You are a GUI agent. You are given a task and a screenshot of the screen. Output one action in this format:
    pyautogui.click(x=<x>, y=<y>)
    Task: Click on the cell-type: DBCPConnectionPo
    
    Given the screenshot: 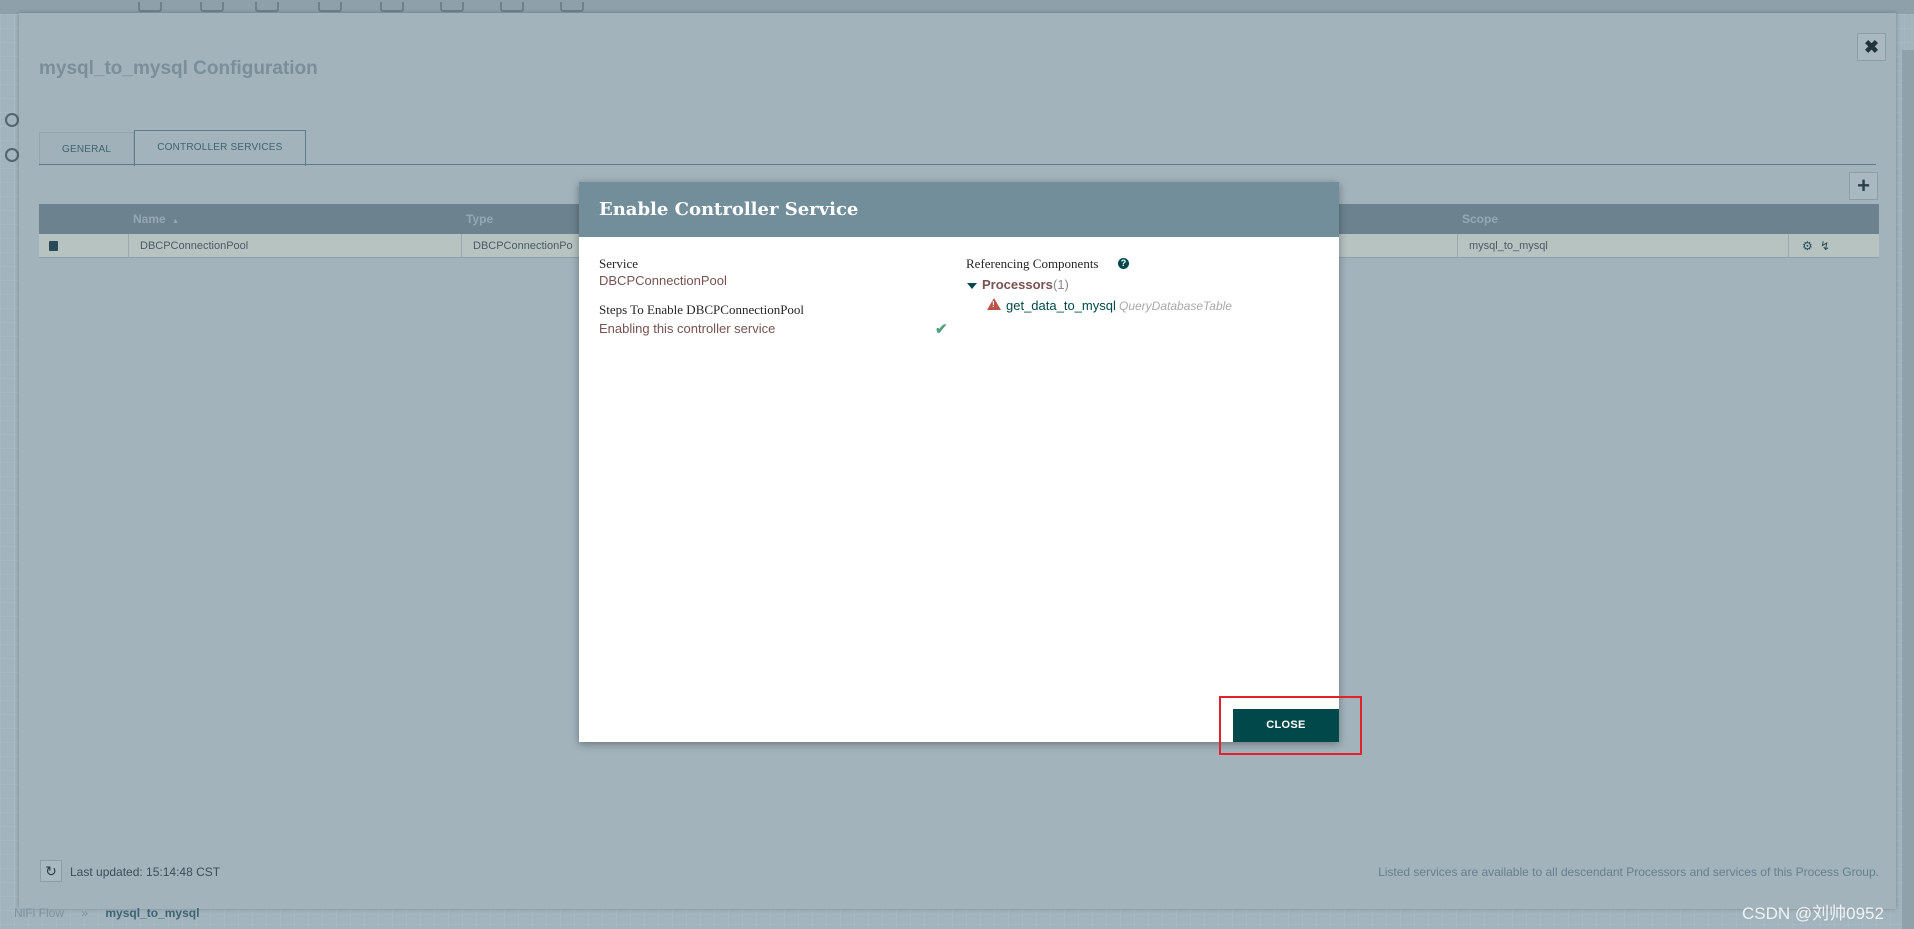 What is the action you would take?
    pyautogui.click(x=523, y=245)
    